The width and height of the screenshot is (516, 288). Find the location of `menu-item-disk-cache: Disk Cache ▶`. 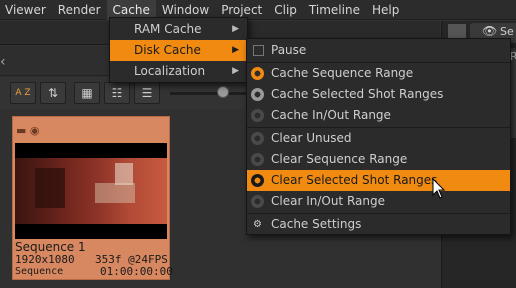

menu-item-disk-cache: Disk Cache ▶ is located at coordinates (178, 50).